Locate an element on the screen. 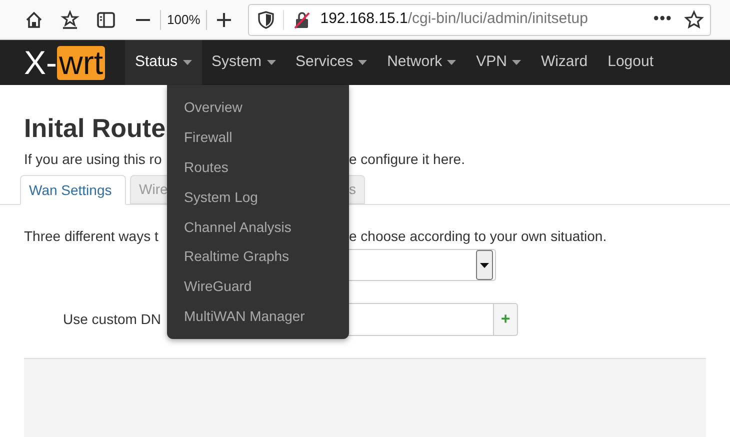 Image resolution: width=730 pixels, height=437 pixels. menu-item: MultiWAN Manager is located at coordinates (258, 317).